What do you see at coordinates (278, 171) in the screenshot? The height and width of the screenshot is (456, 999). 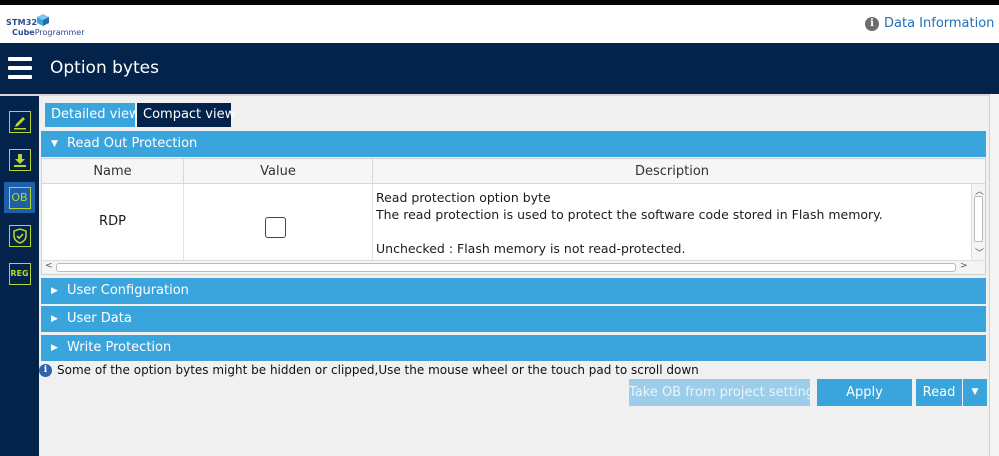 I see `column-header-value: Value` at bounding box center [278, 171].